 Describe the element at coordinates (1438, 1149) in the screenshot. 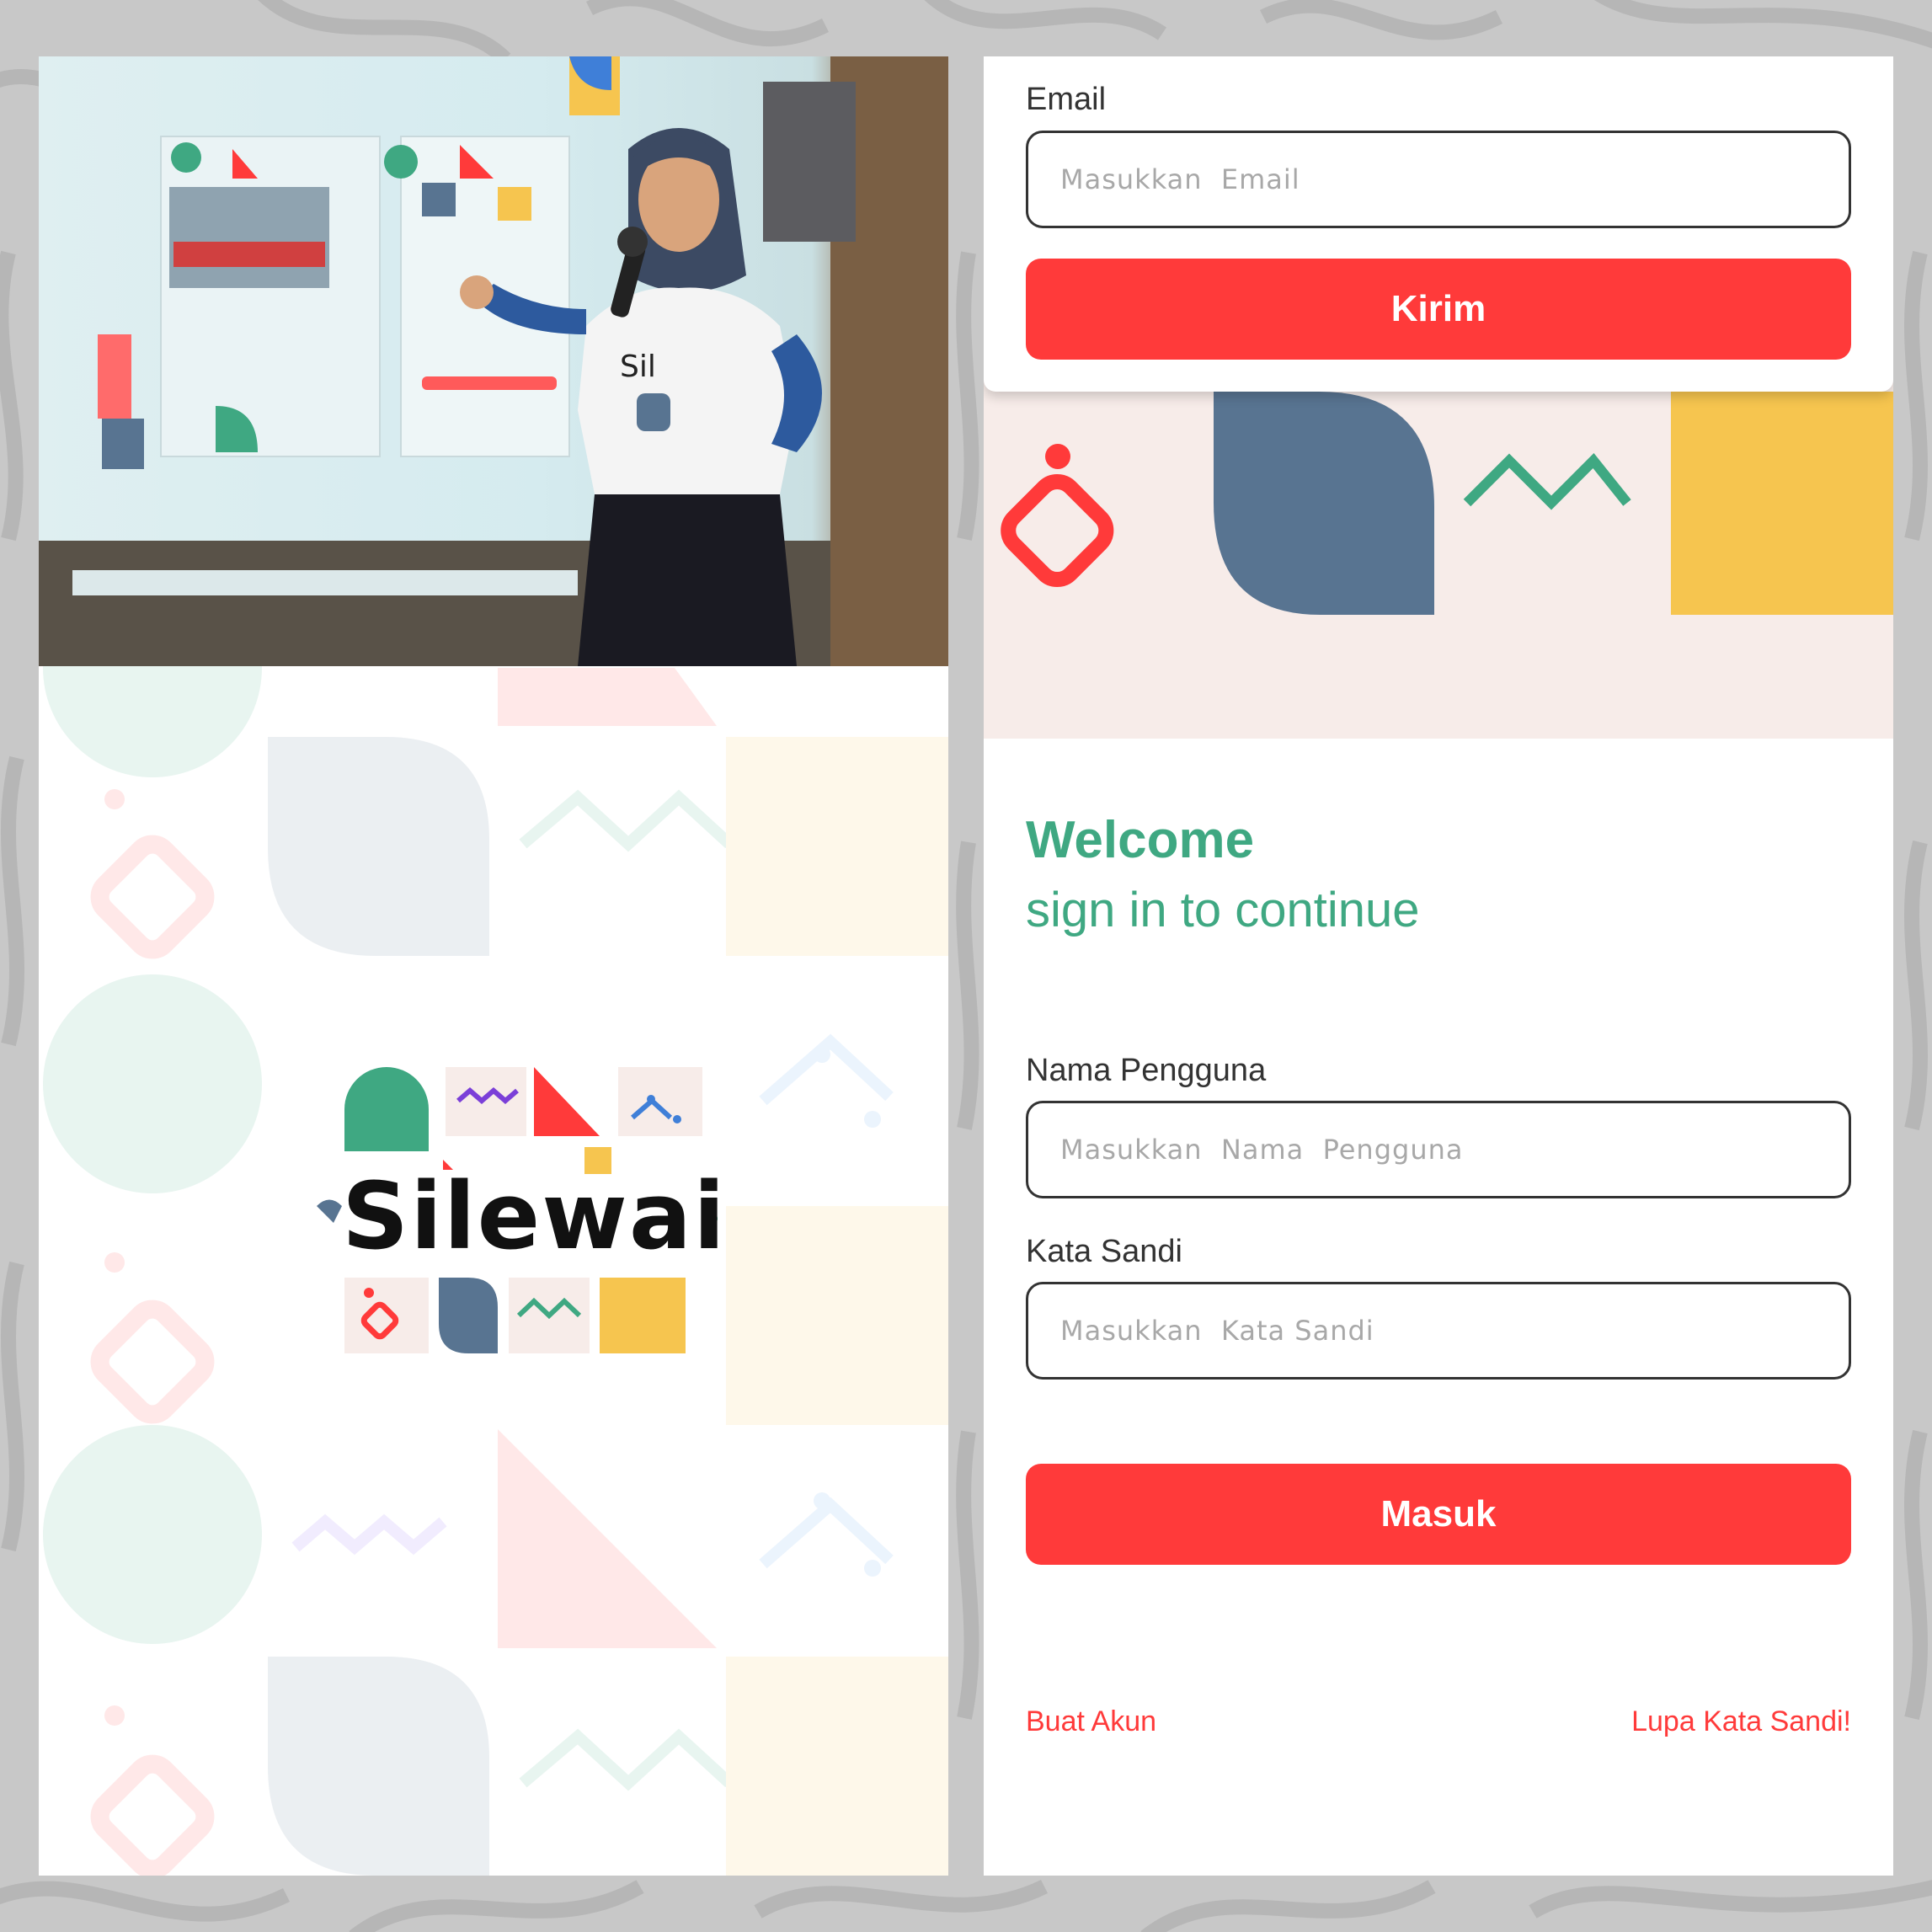

I see `username-field` at that location.